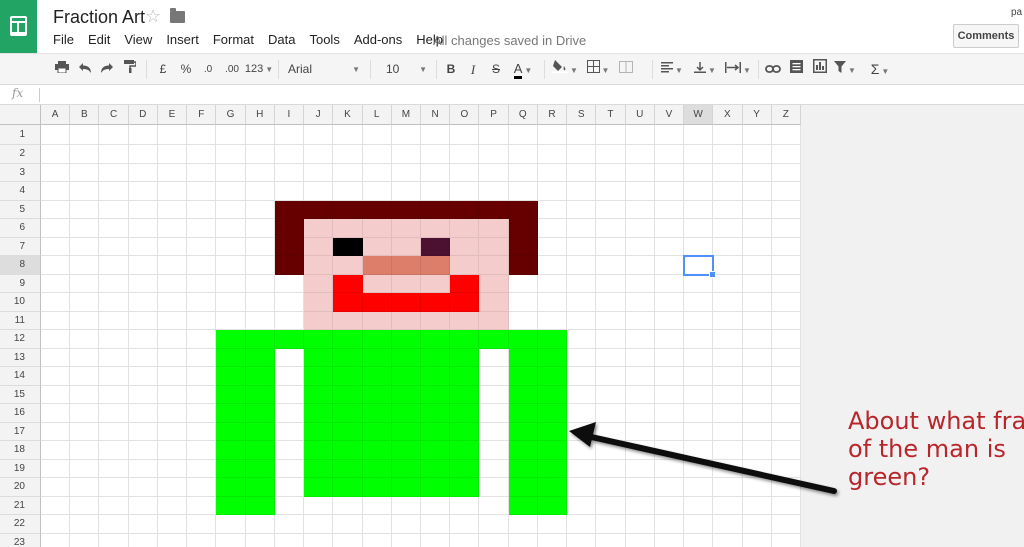 The width and height of the screenshot is (1024, 547). Describe the element at coordinates (435, 115) in the screenshot. I see `column-header-n: N` at that location.